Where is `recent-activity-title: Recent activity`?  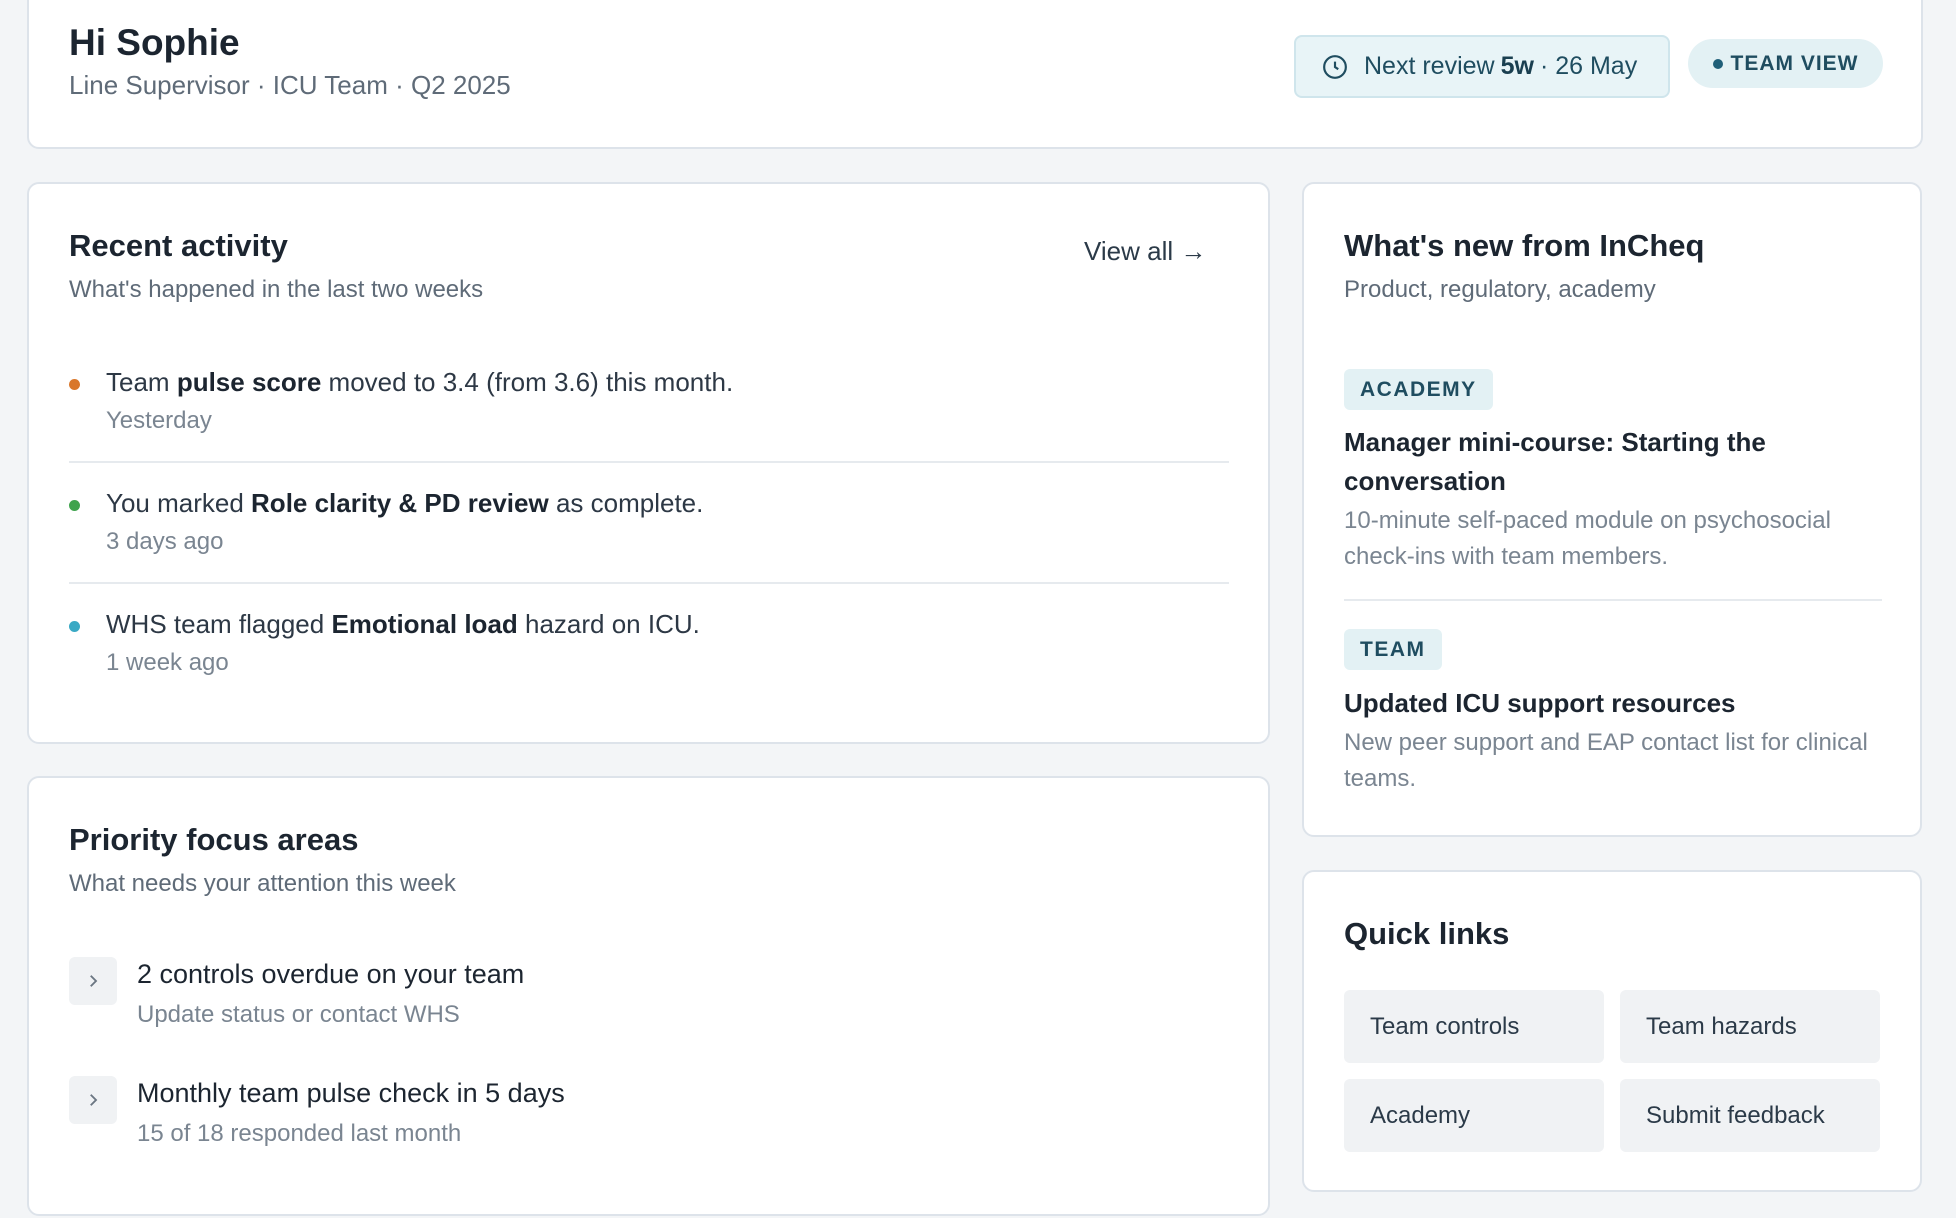 recent-activity-title: Recent activity is located at coordinates (178, 245).